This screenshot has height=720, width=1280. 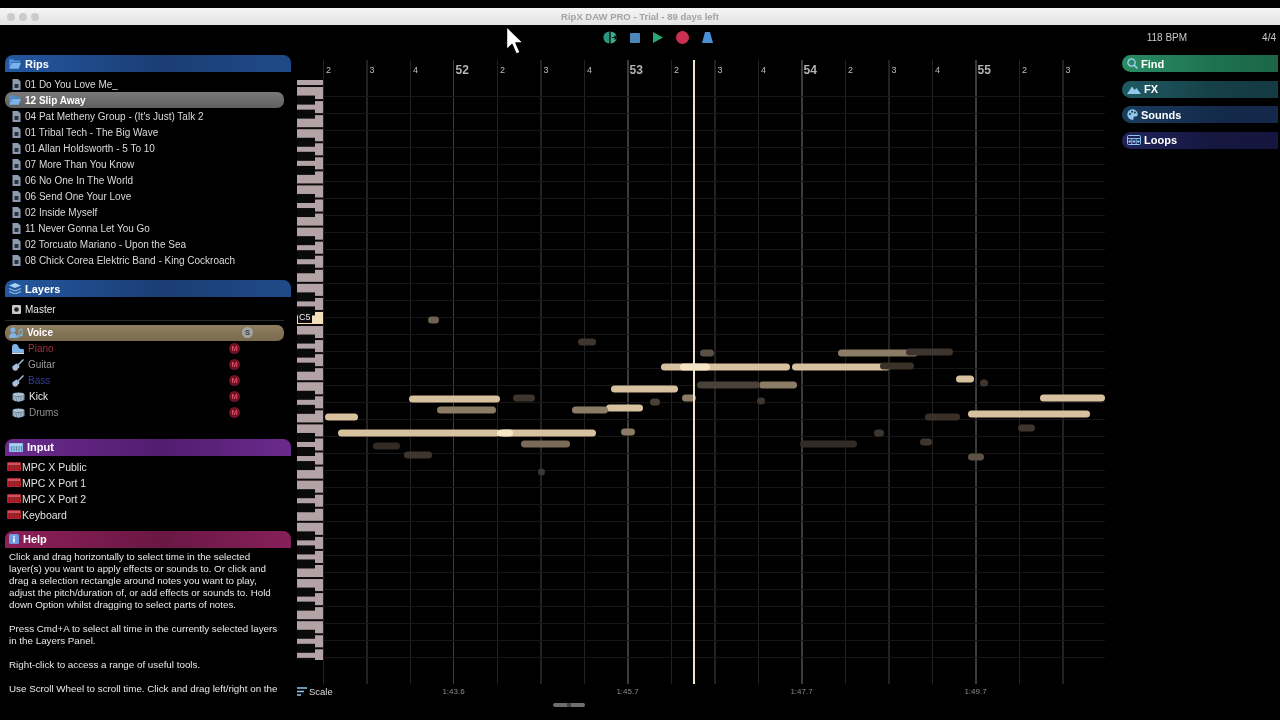 What do you see at coordinates (35, 539) in the screenshot?
I see `panel-title: Help` at bounding box center [35, 539].